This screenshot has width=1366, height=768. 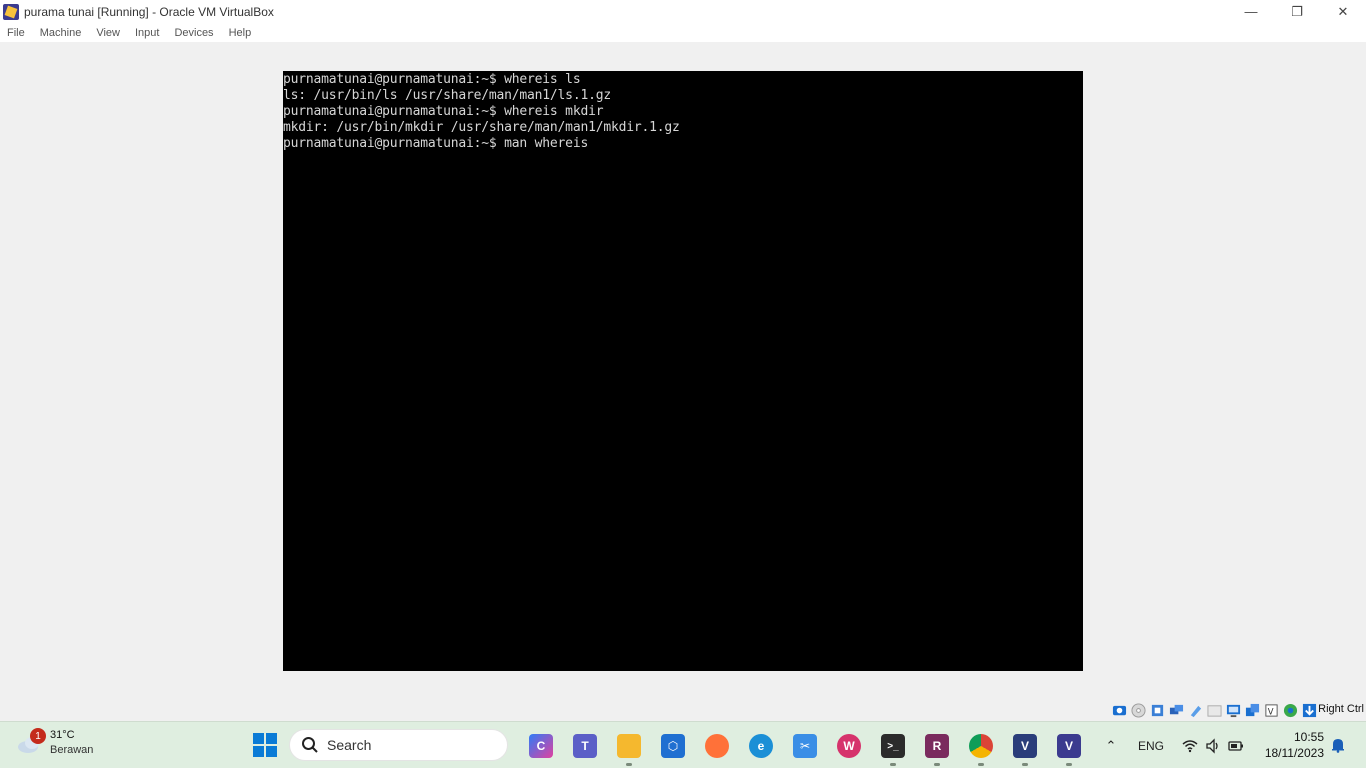 What do you see at coordinates (54, 743) in the screenshot?
I see `weather-widget: 1 31°C Berawan` at bounding box center [54, 743].